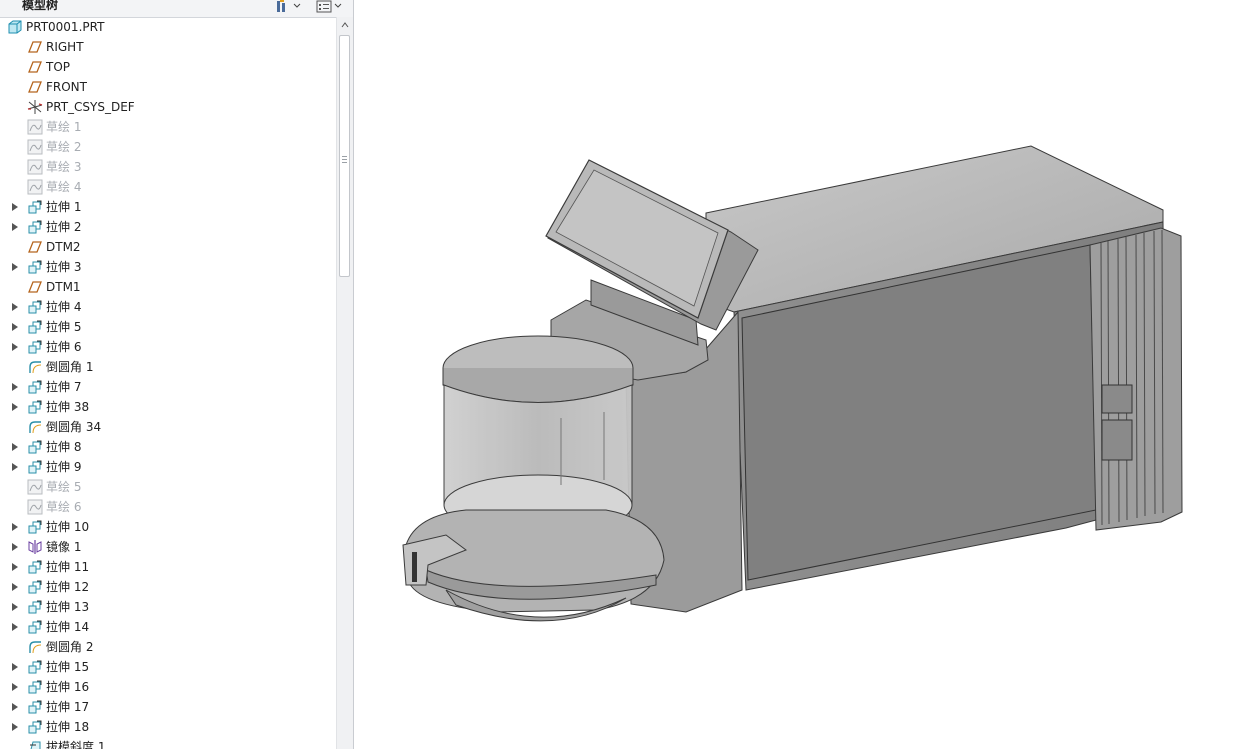 This screenshot has height=752, width=1253. I want to click on tree-item-label: 拉伸 8, so click(64, 447).